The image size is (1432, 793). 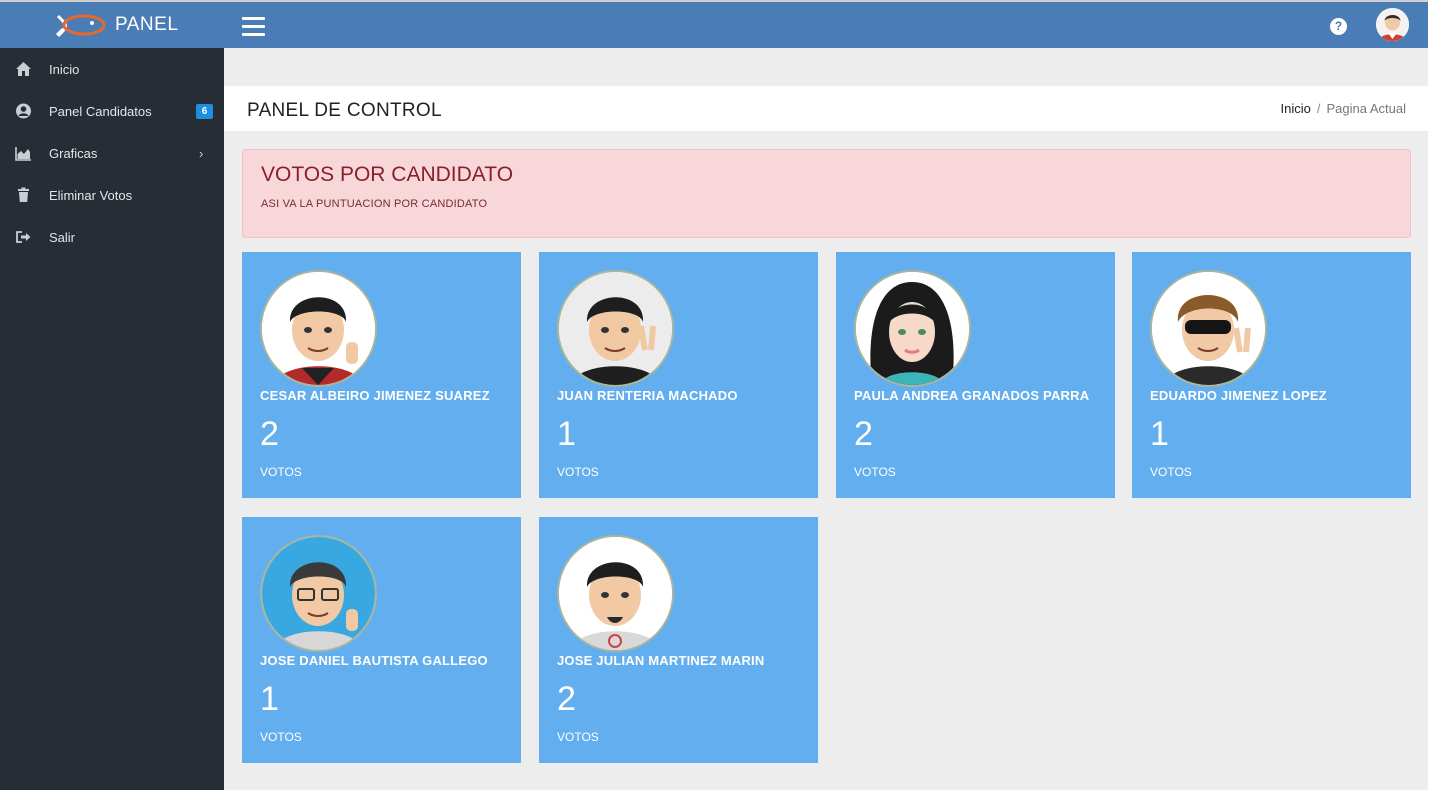 What do you see at coordinates (678, 375) in the screenshot?
I see `candidate-card: JUAN RENTERIA MACHADO 1 VOTOS` at bounding box center [678, 375].